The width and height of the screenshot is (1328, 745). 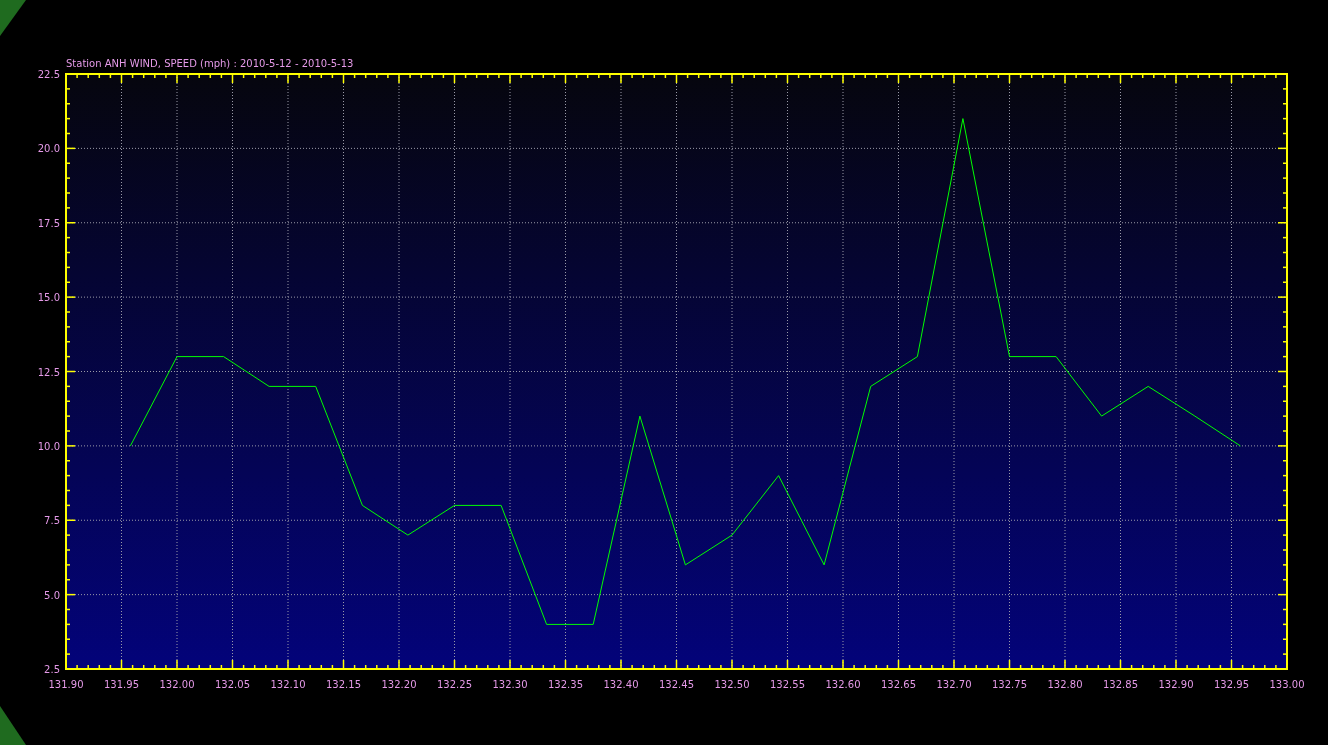 What do you see at coordinates (66, 684) in the screenshot?
I see `x-tick-label: 131.90` at bounding box center [66, 684].